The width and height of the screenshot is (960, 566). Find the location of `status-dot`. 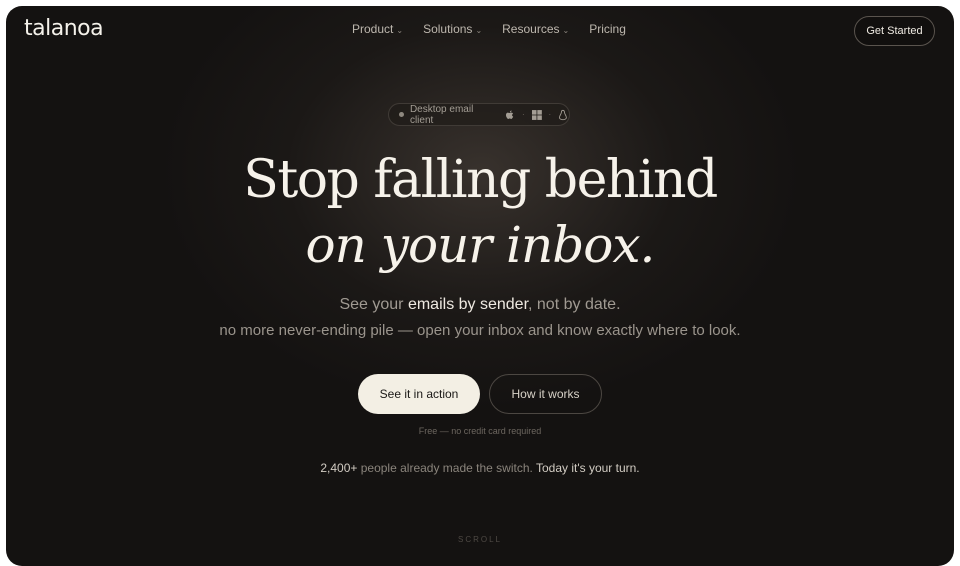

status-dot is located at coordinates (401, 114).